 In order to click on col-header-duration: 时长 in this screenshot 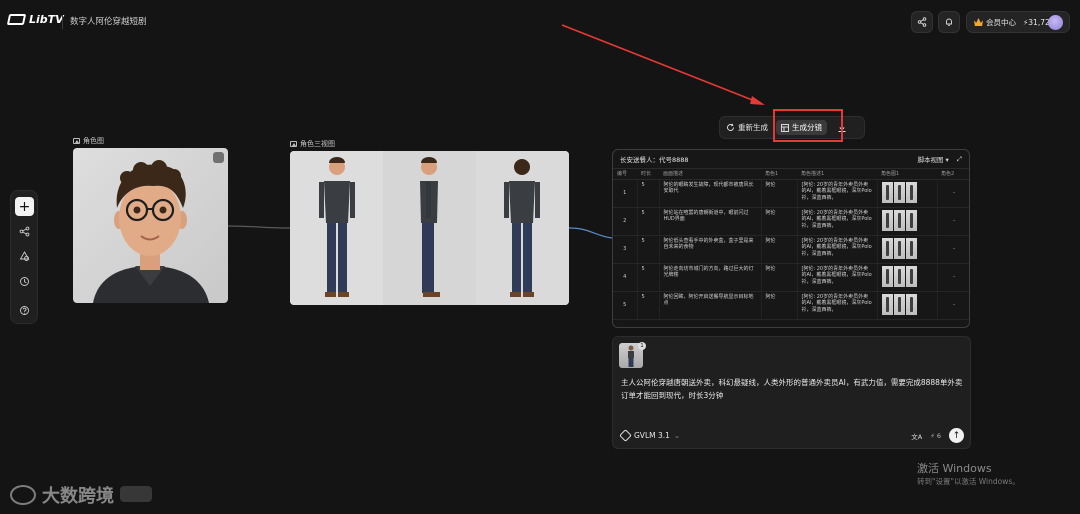, I will do `click(648, 174)`.